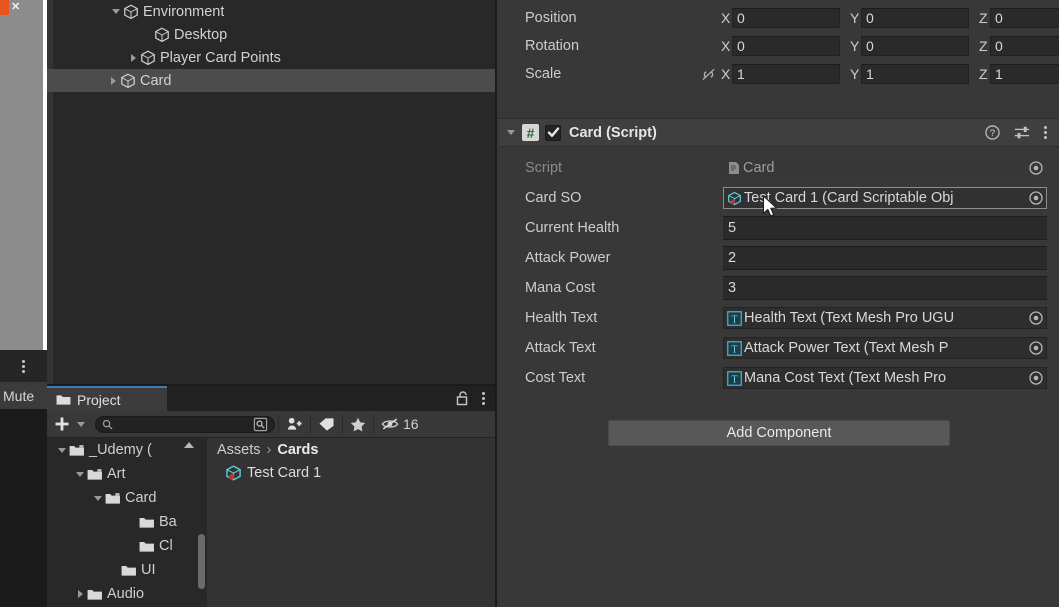  Describe the element at coordinates (849, 318) in the screenshot. I see `health-text-value: Health Text (Text Mesh Pro UGU` at that location.